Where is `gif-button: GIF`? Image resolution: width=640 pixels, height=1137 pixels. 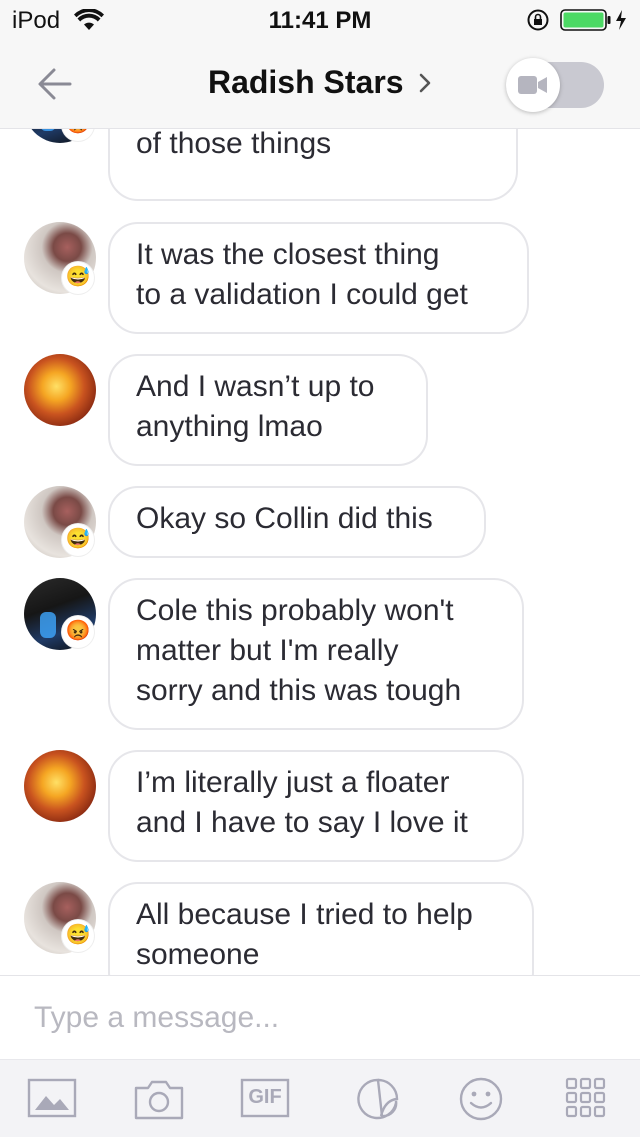
gif-button: GIF is located at coordinates (266, 1099).